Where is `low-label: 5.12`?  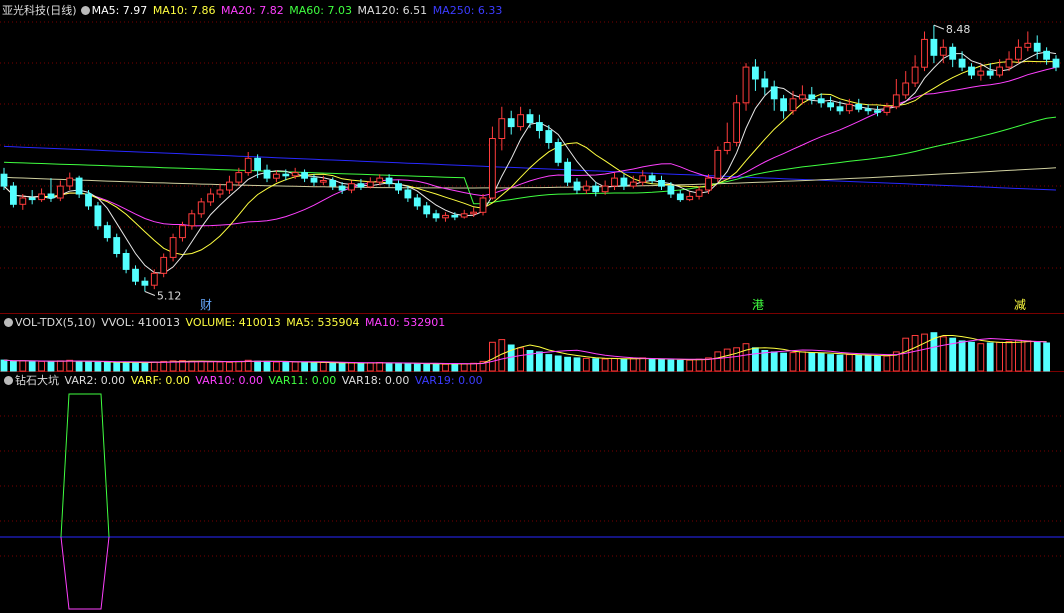
low-label: 5.12 is located at coordinates (169, 296).